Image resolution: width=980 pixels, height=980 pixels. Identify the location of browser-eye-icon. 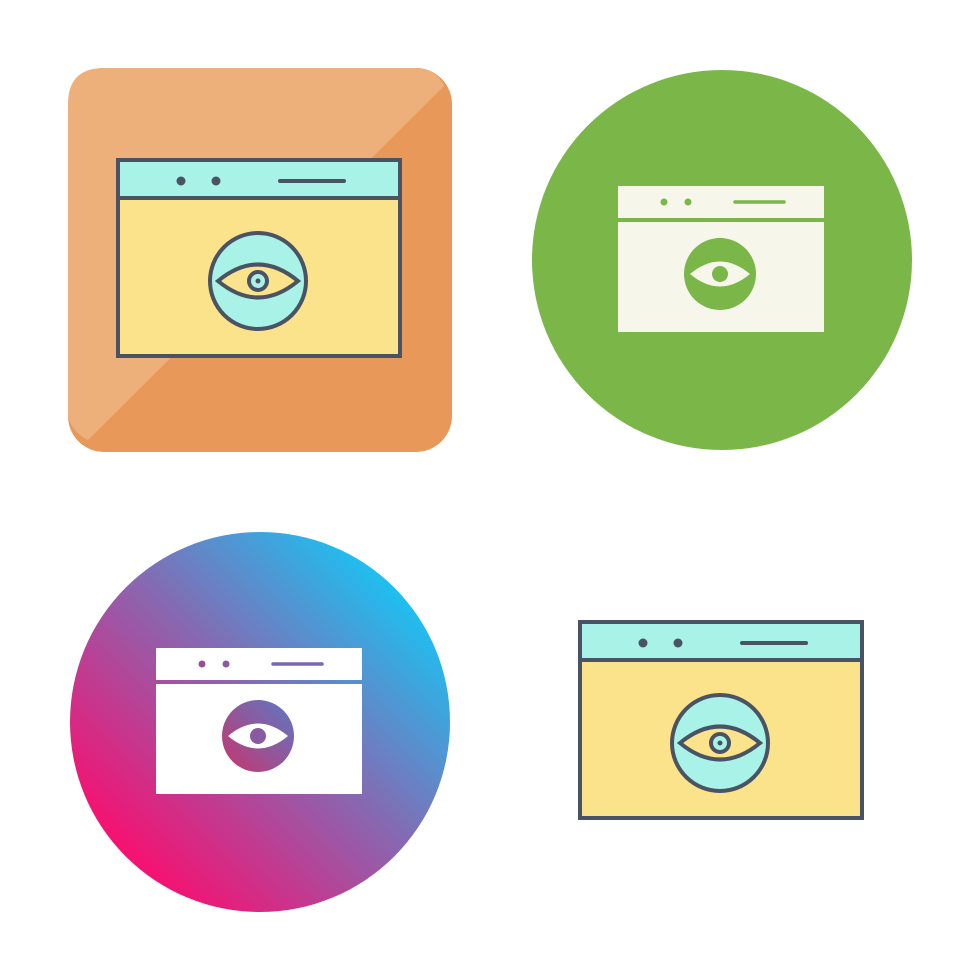
(721, 720).